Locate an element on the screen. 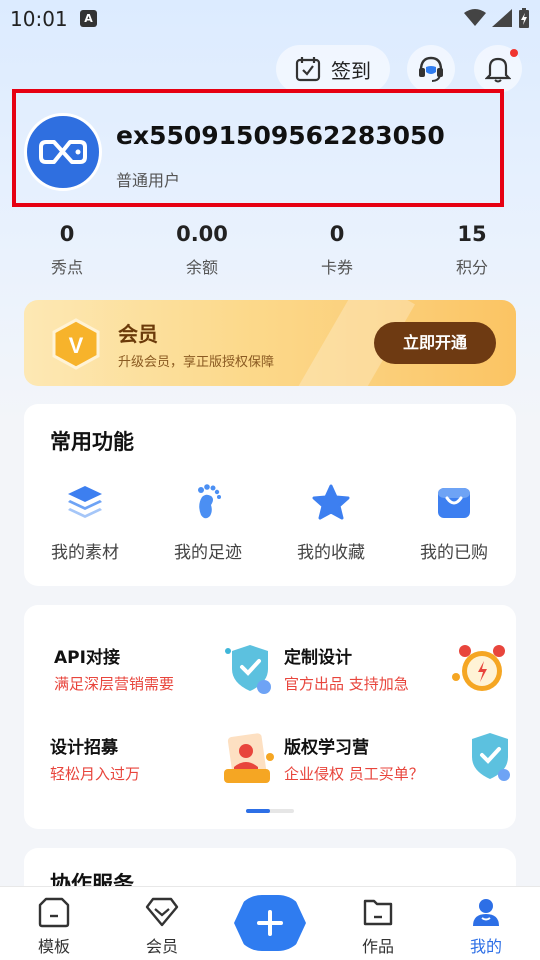  notification-button is located at coordinates (498, 69).